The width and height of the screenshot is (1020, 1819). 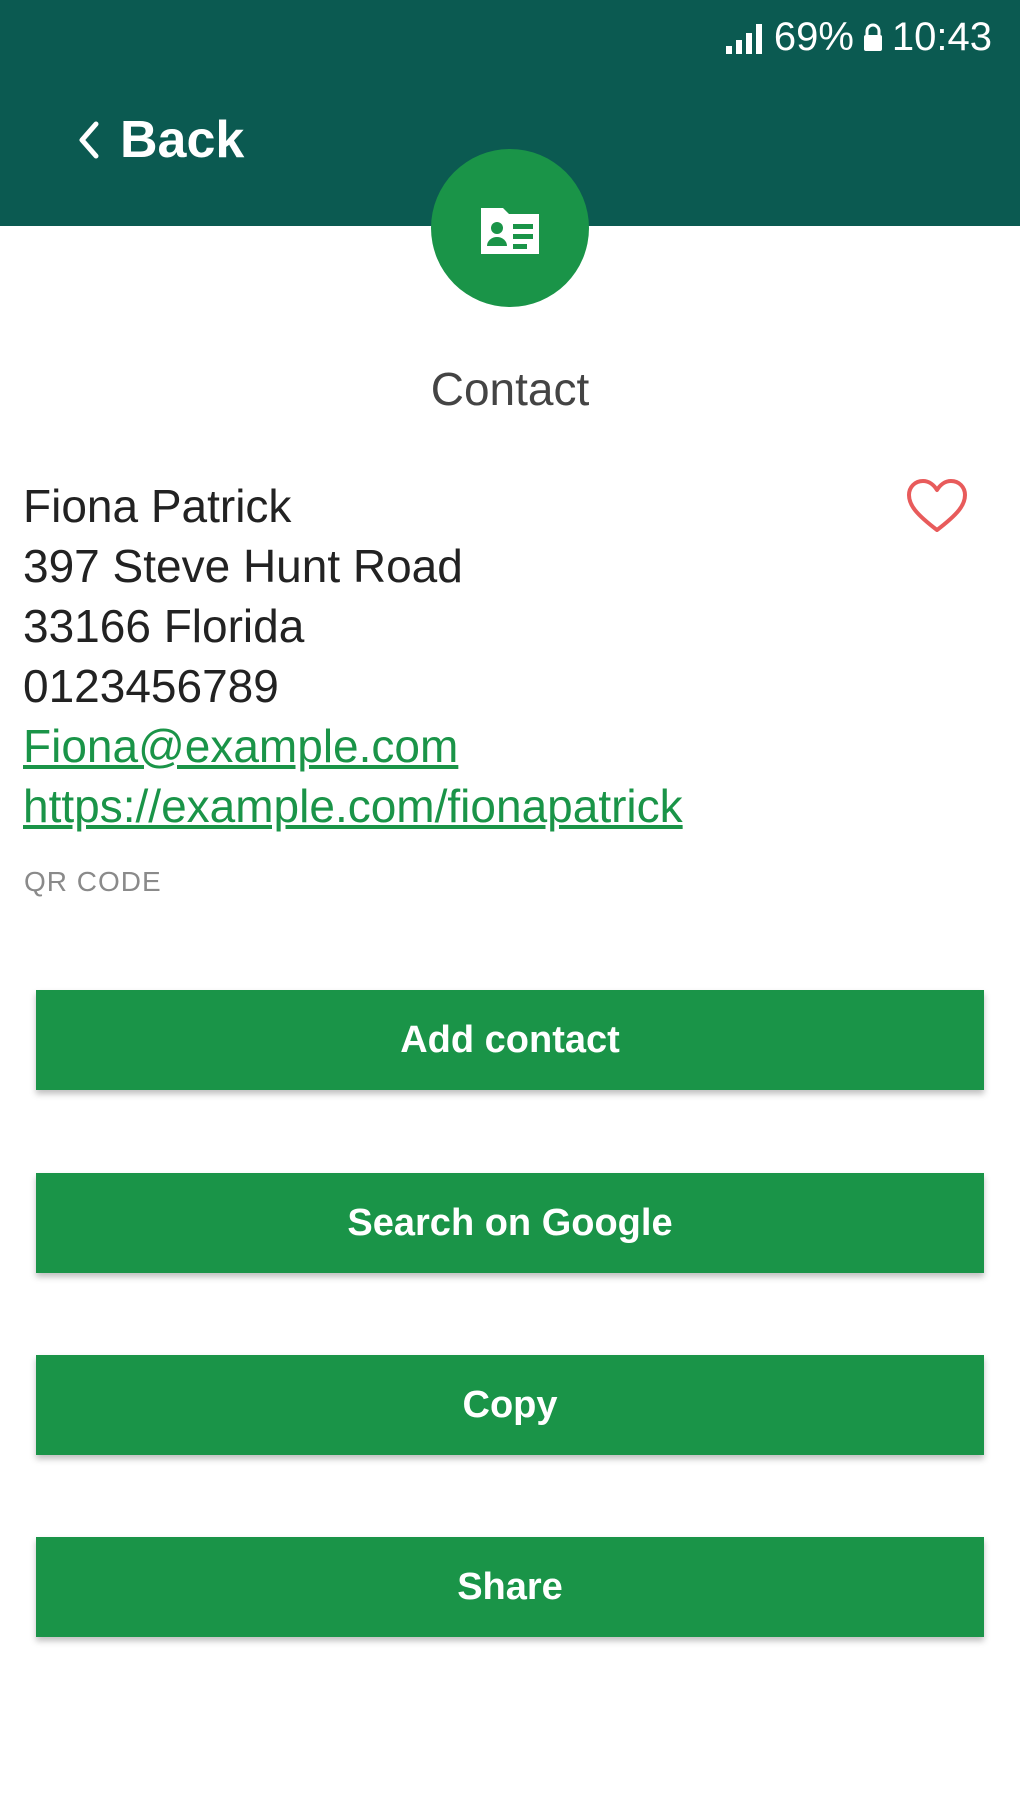 I want to click on contact-type-badge, so click(x=510, y=228).